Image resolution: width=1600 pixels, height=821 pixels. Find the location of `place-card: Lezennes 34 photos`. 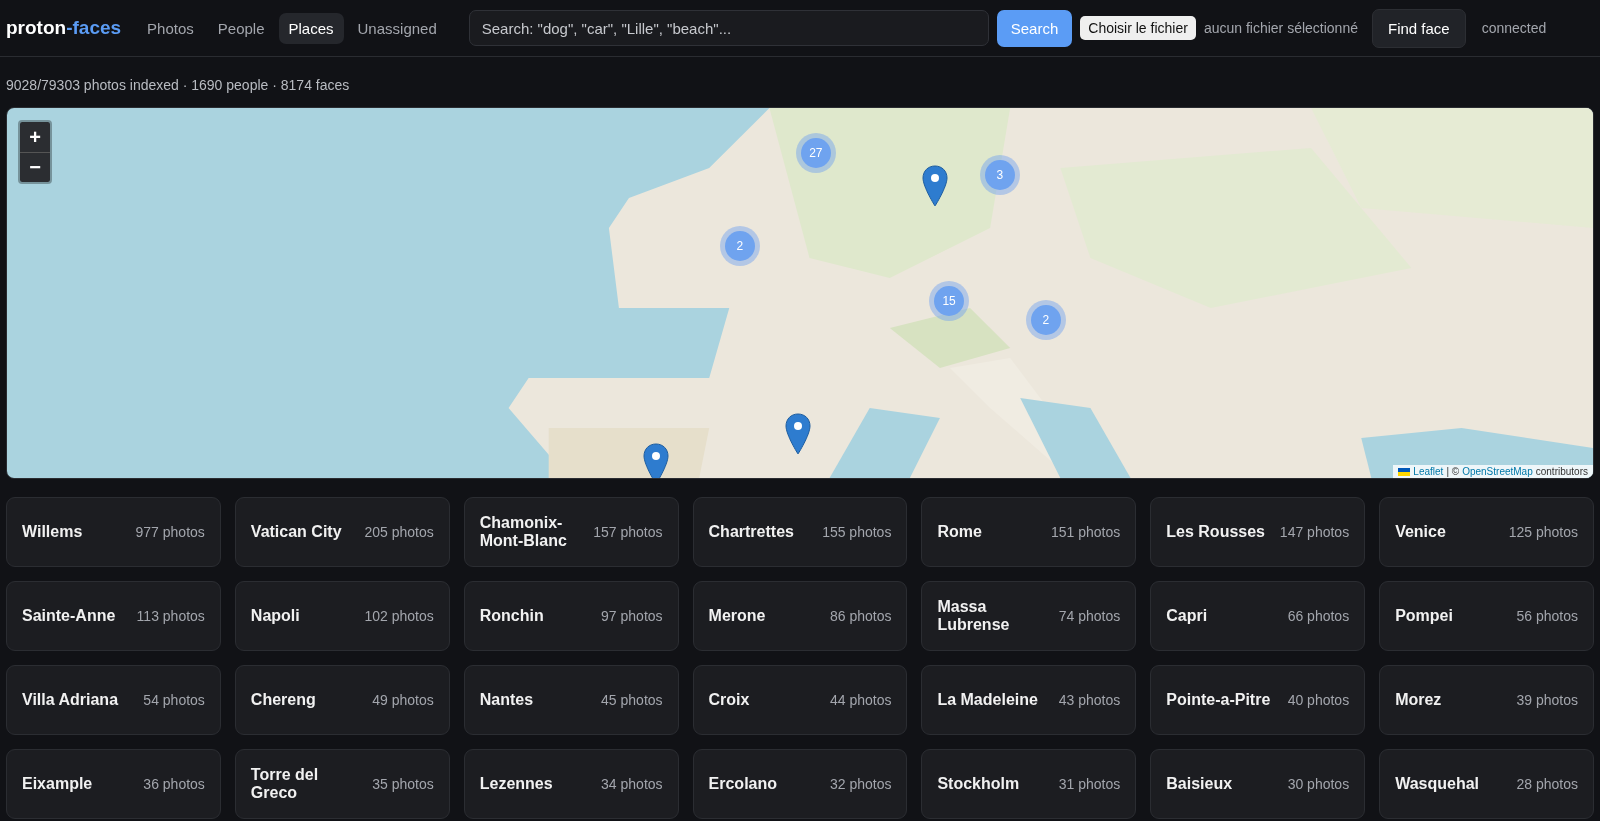

place-card: Lezennes 34 photos is located at coordinates (571, 784).